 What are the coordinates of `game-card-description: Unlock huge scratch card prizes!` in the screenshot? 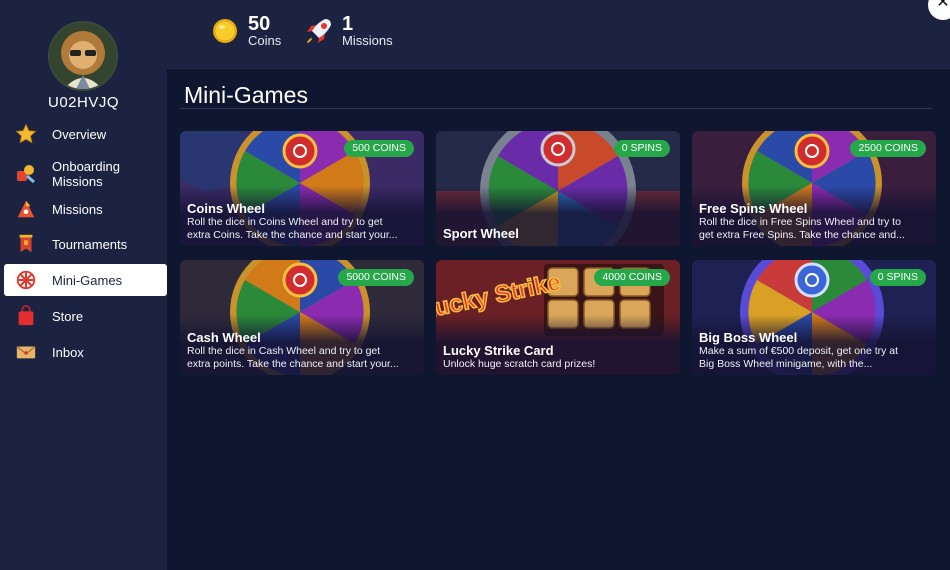 It's located at (519, 364).